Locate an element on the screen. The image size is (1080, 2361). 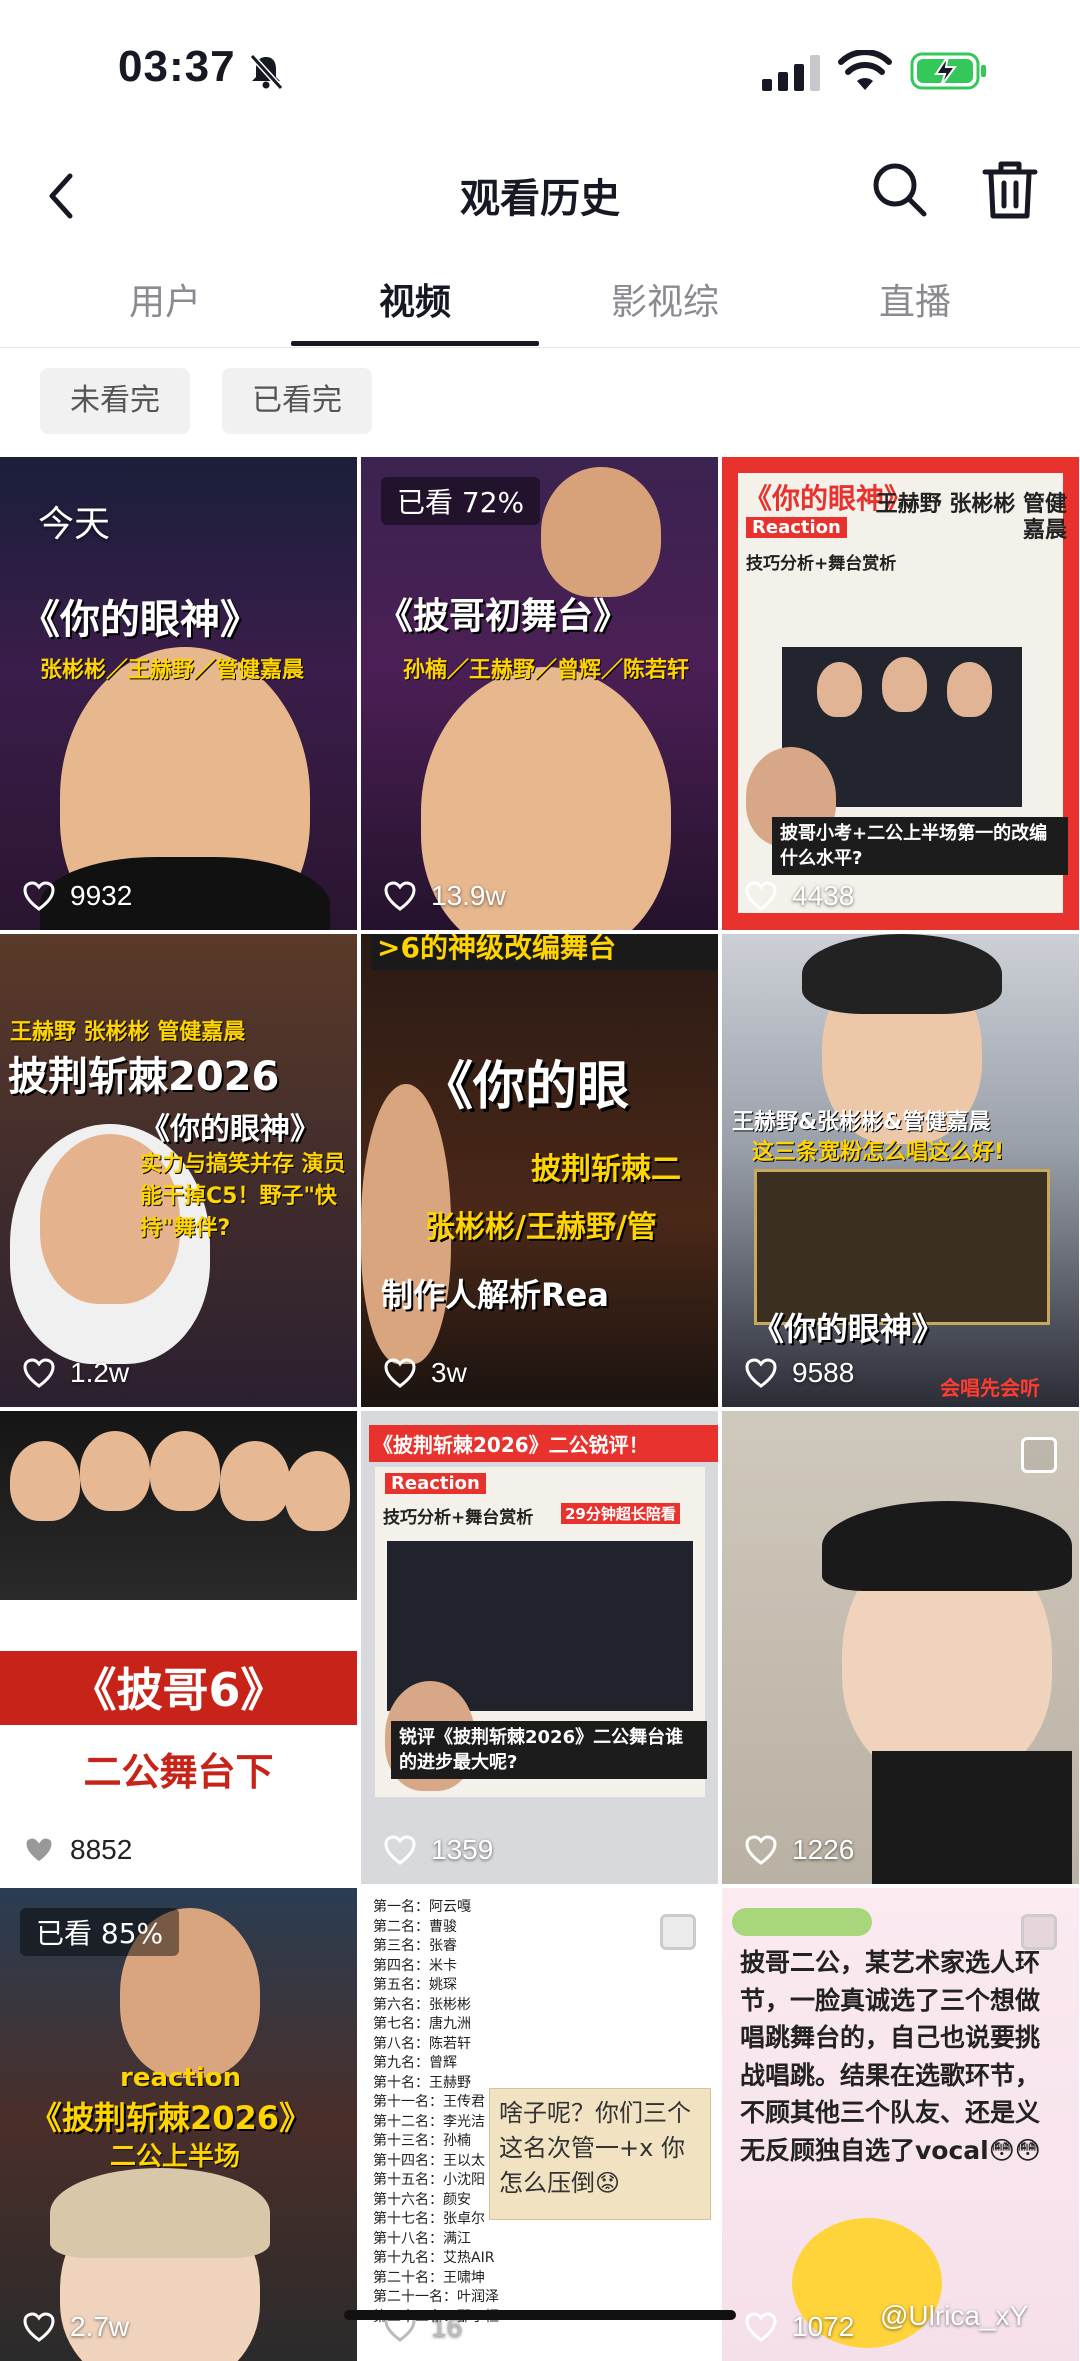
home-indicator is located at coordinates (540, 2315).